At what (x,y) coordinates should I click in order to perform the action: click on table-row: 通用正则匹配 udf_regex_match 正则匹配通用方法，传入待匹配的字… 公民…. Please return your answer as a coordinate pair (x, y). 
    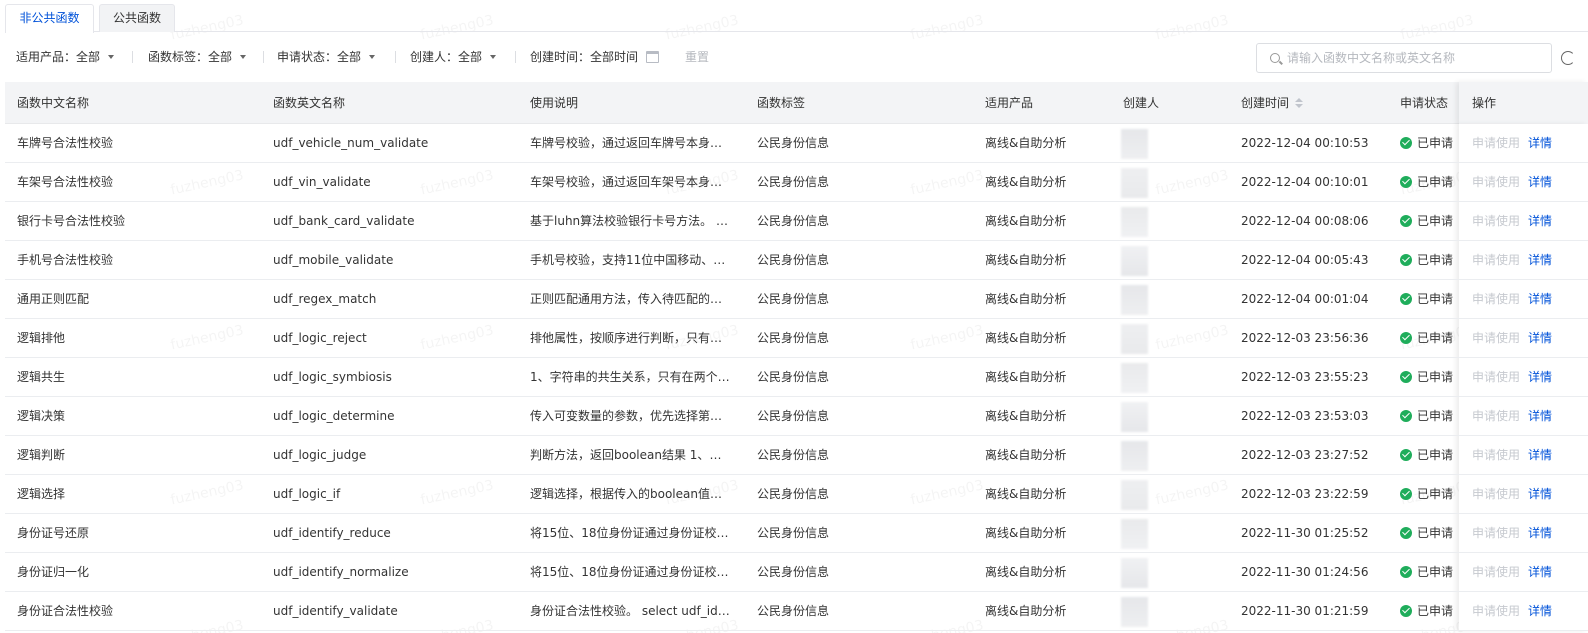
    Looking at the image, I should click on (796, 299).